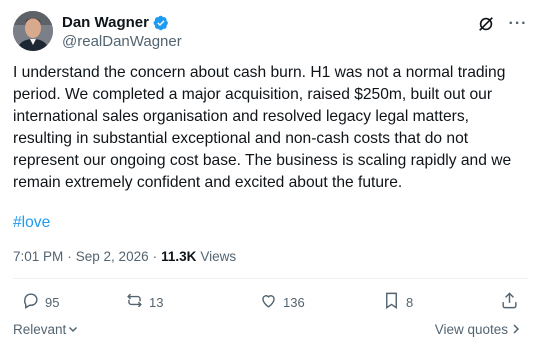  I want to click on avatar, so click(33, 31).